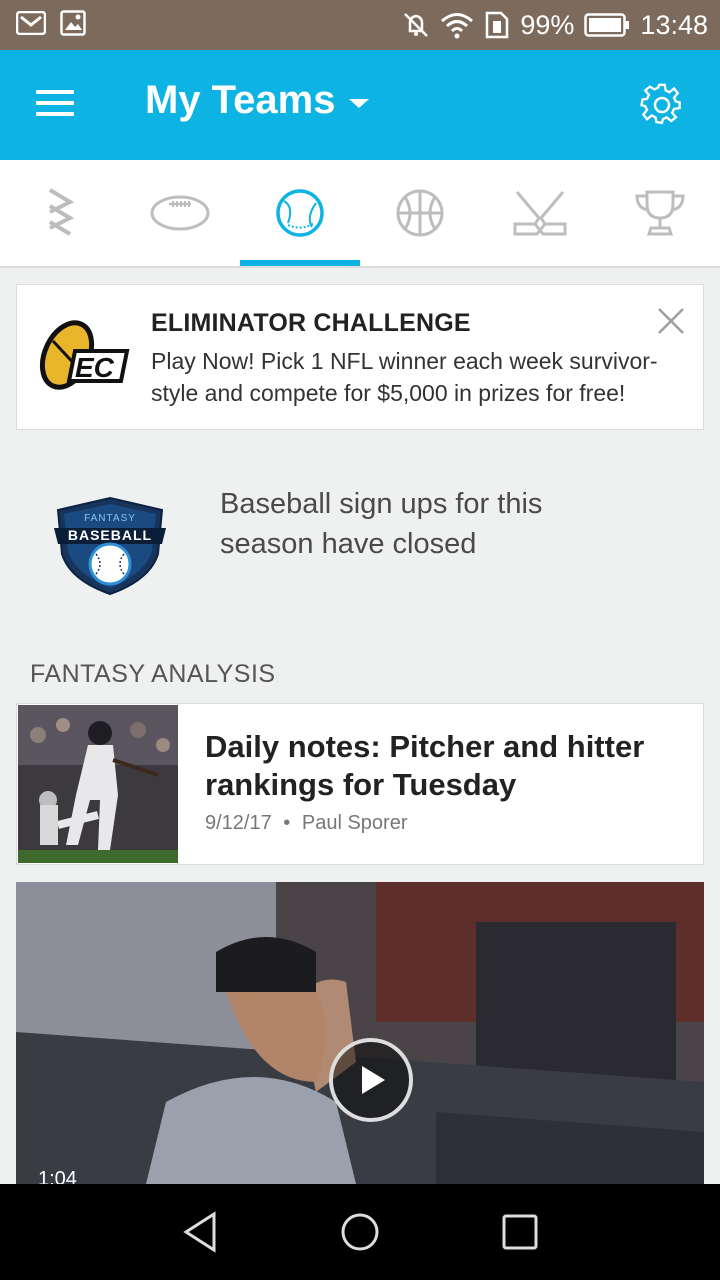 This screenshot has width=720, height=1280. I want to click on app-bar: My Teams, so click(360, 105).